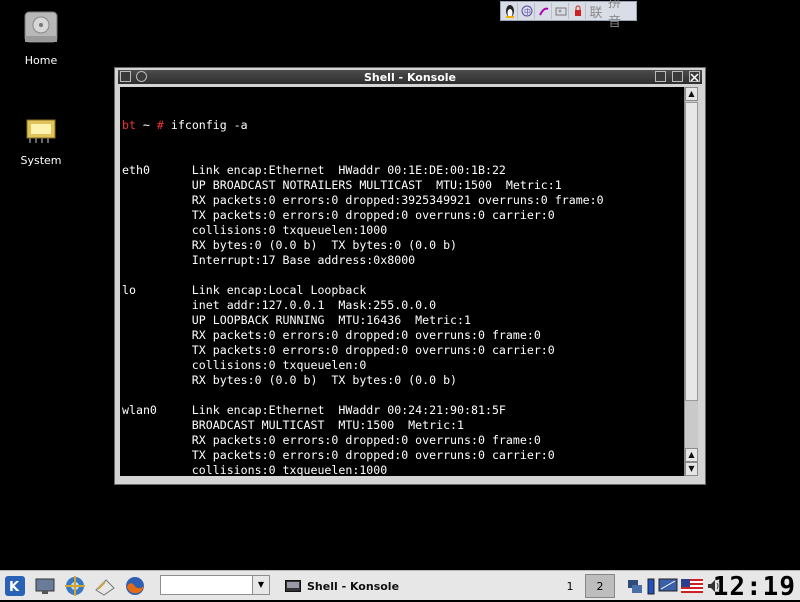 The width and height of the screenshot is (800, 602). I want to click on terminal-line: inet addr:127.0.0.1 Mask:255.0.0.0, so click(279, 305).